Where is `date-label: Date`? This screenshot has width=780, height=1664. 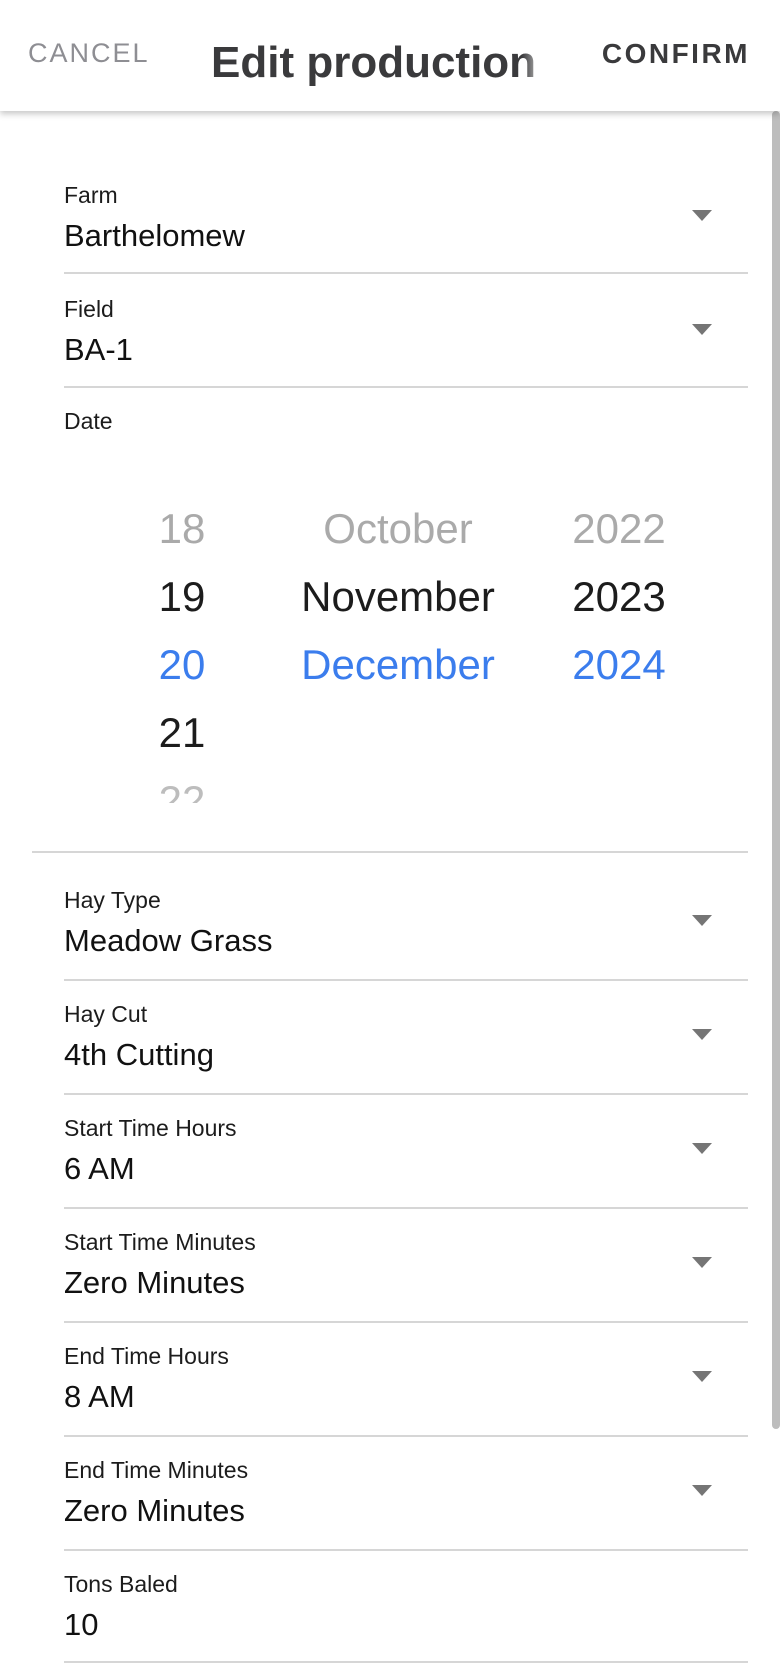
date-label: Date is located at coordinates (88, 421).